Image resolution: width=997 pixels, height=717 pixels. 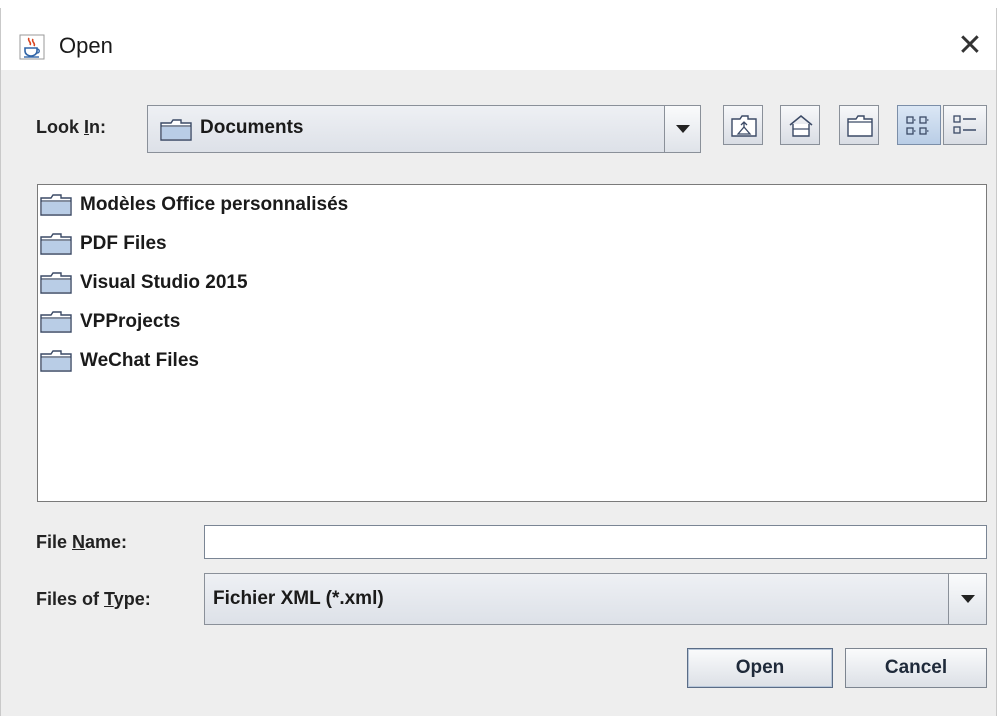 I want to click on look-in-label: Look In:, so click(x=71, y=127).